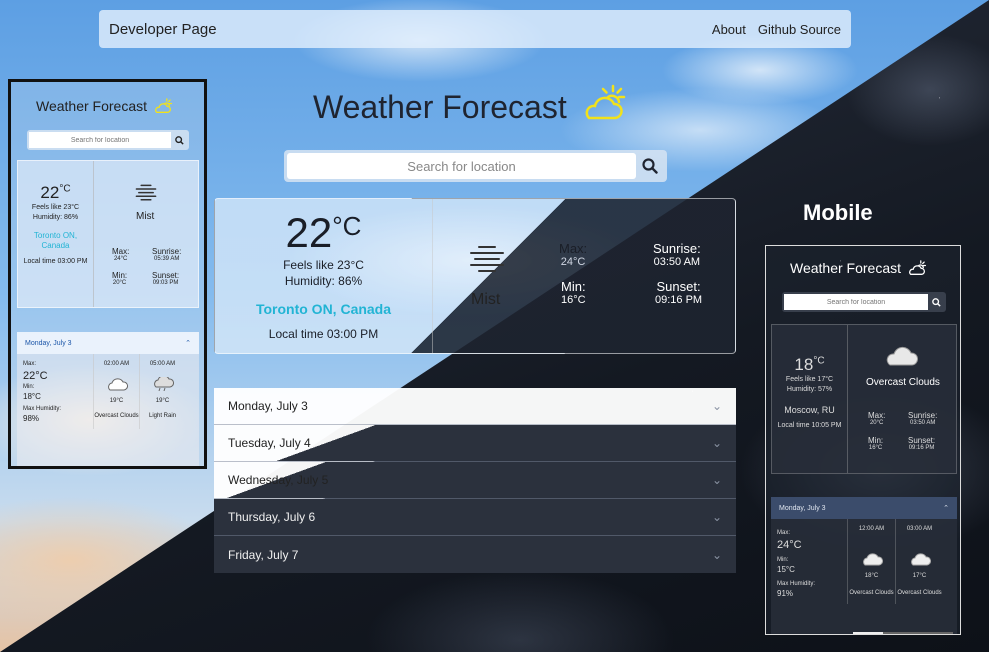 This screenshot has width=989, height=652. What do you see at coordinates (272, 517) in the screenshot?
I see `forecast-day-label: Thursday, July 6` at bounding box center [272, 517].